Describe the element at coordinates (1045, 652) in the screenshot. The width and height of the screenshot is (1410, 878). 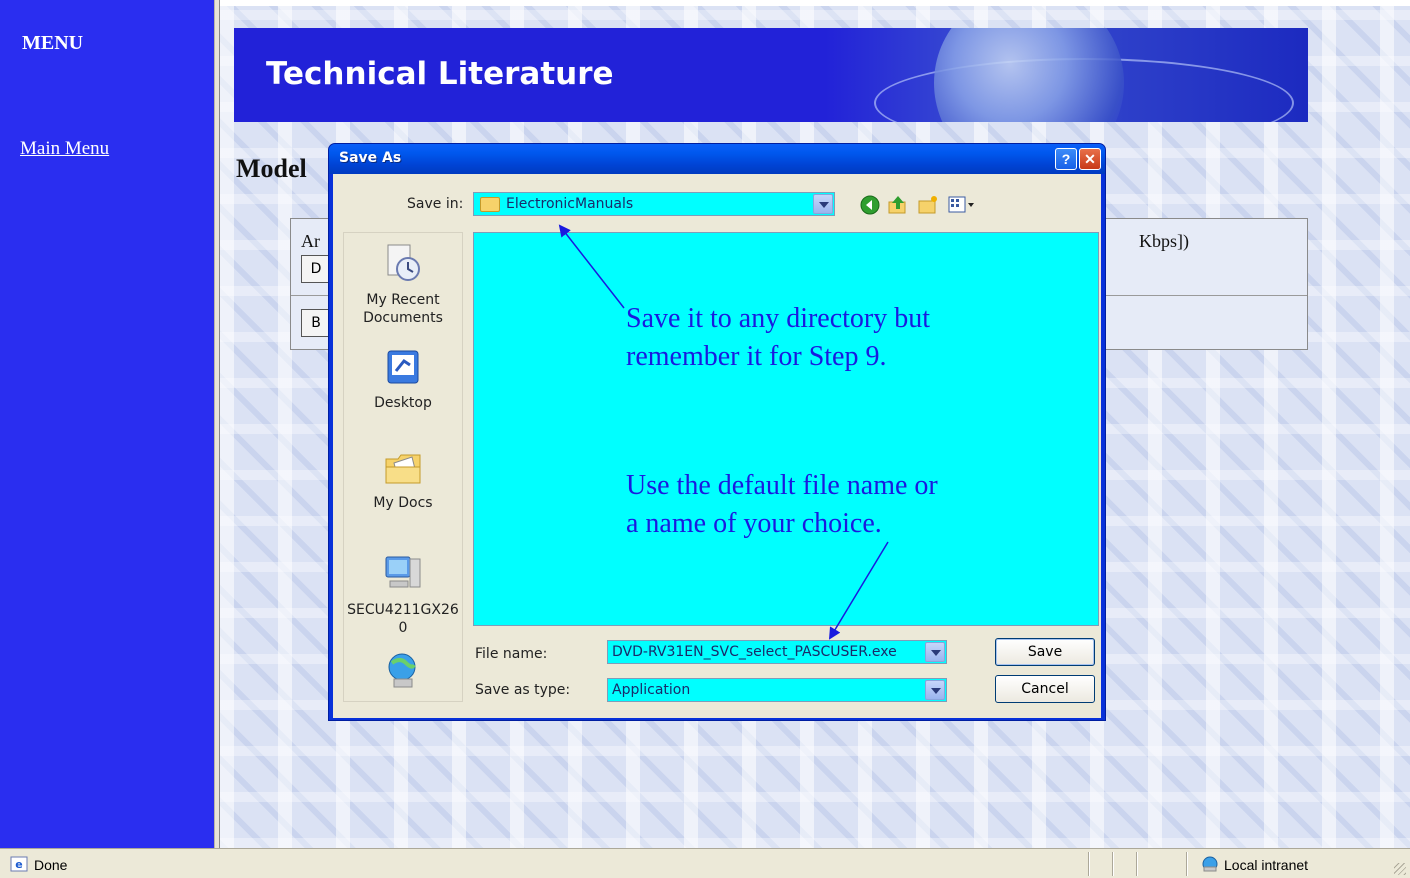
I see `save-button: Save` at that location.